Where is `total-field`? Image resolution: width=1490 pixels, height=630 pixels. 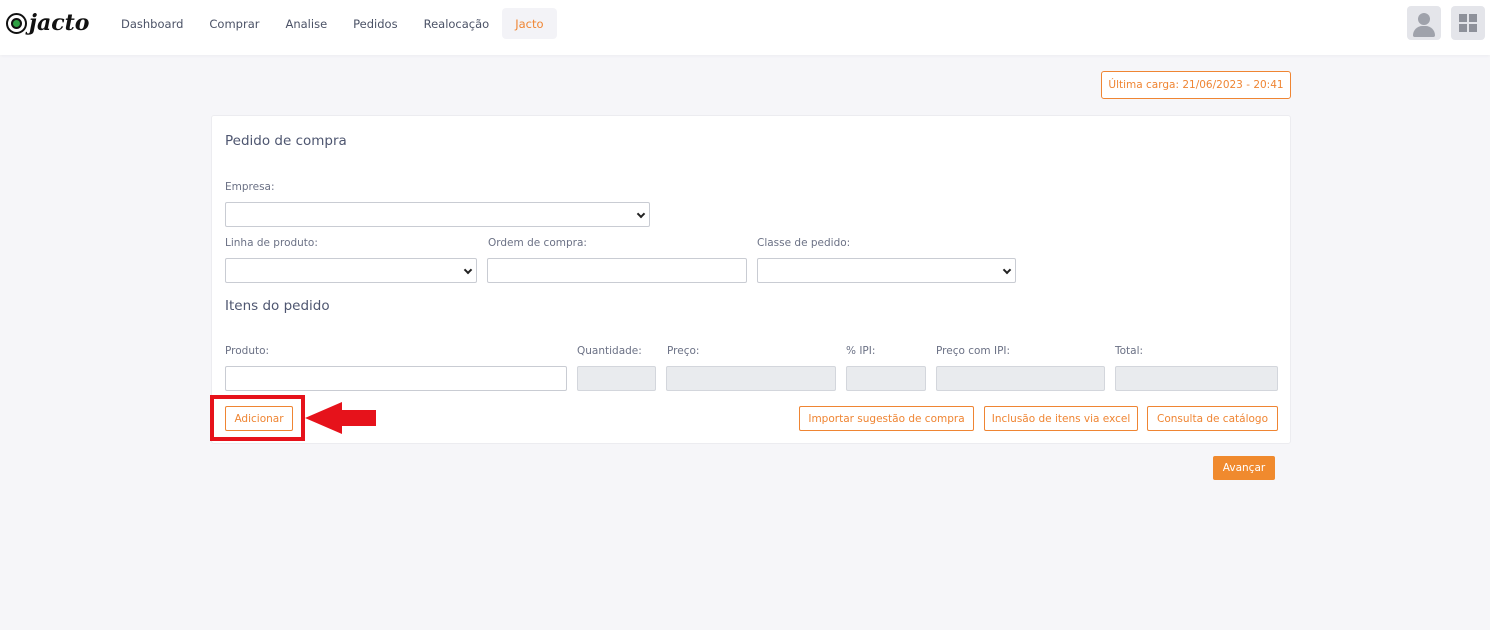
total-field is located at coordinates (1196, 378).